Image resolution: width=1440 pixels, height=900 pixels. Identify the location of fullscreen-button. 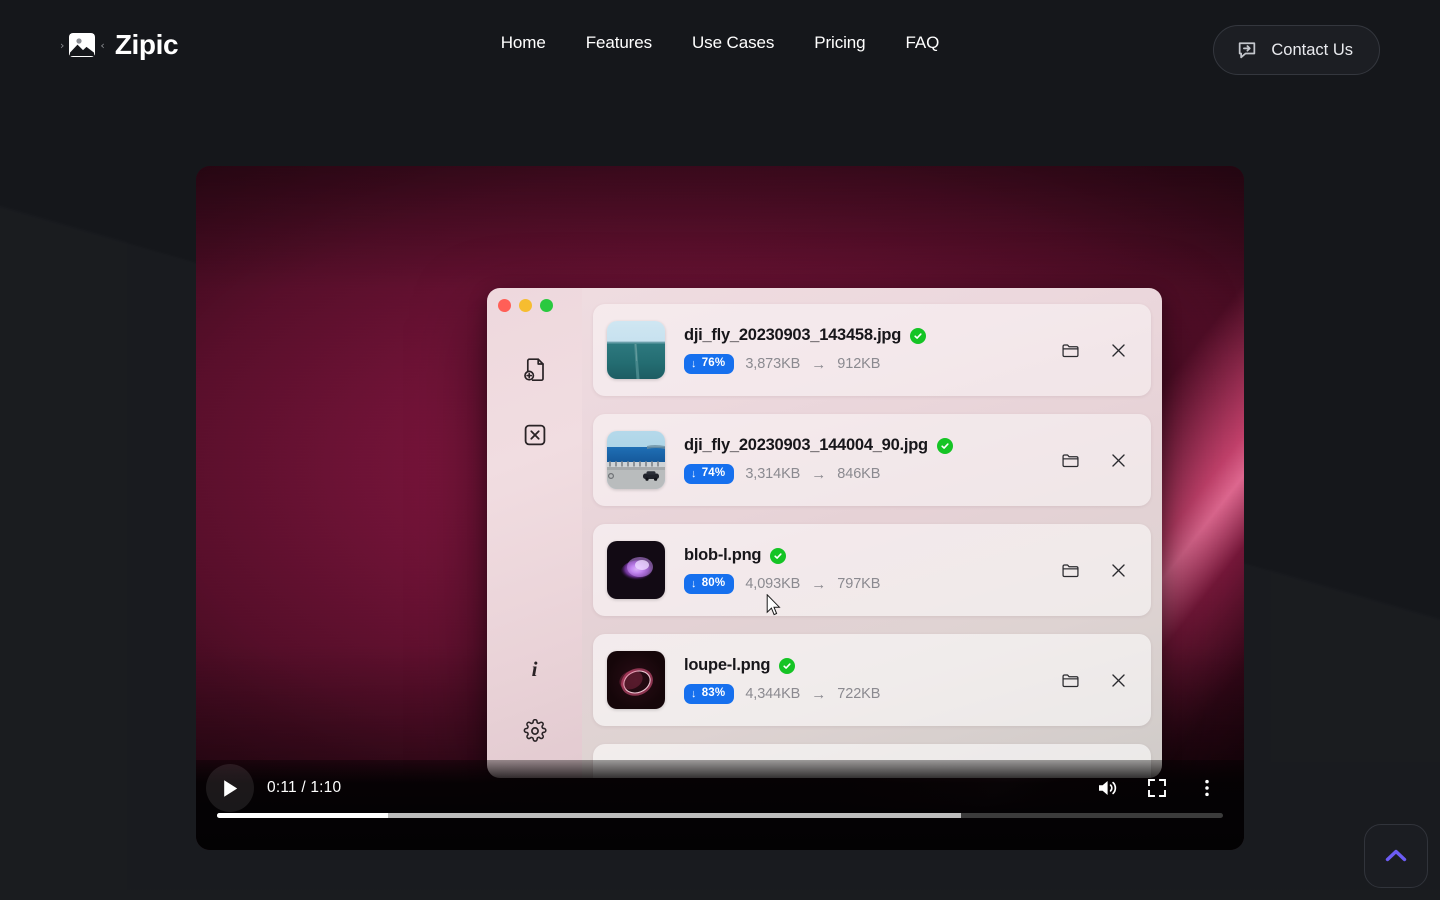
(1157, 788).